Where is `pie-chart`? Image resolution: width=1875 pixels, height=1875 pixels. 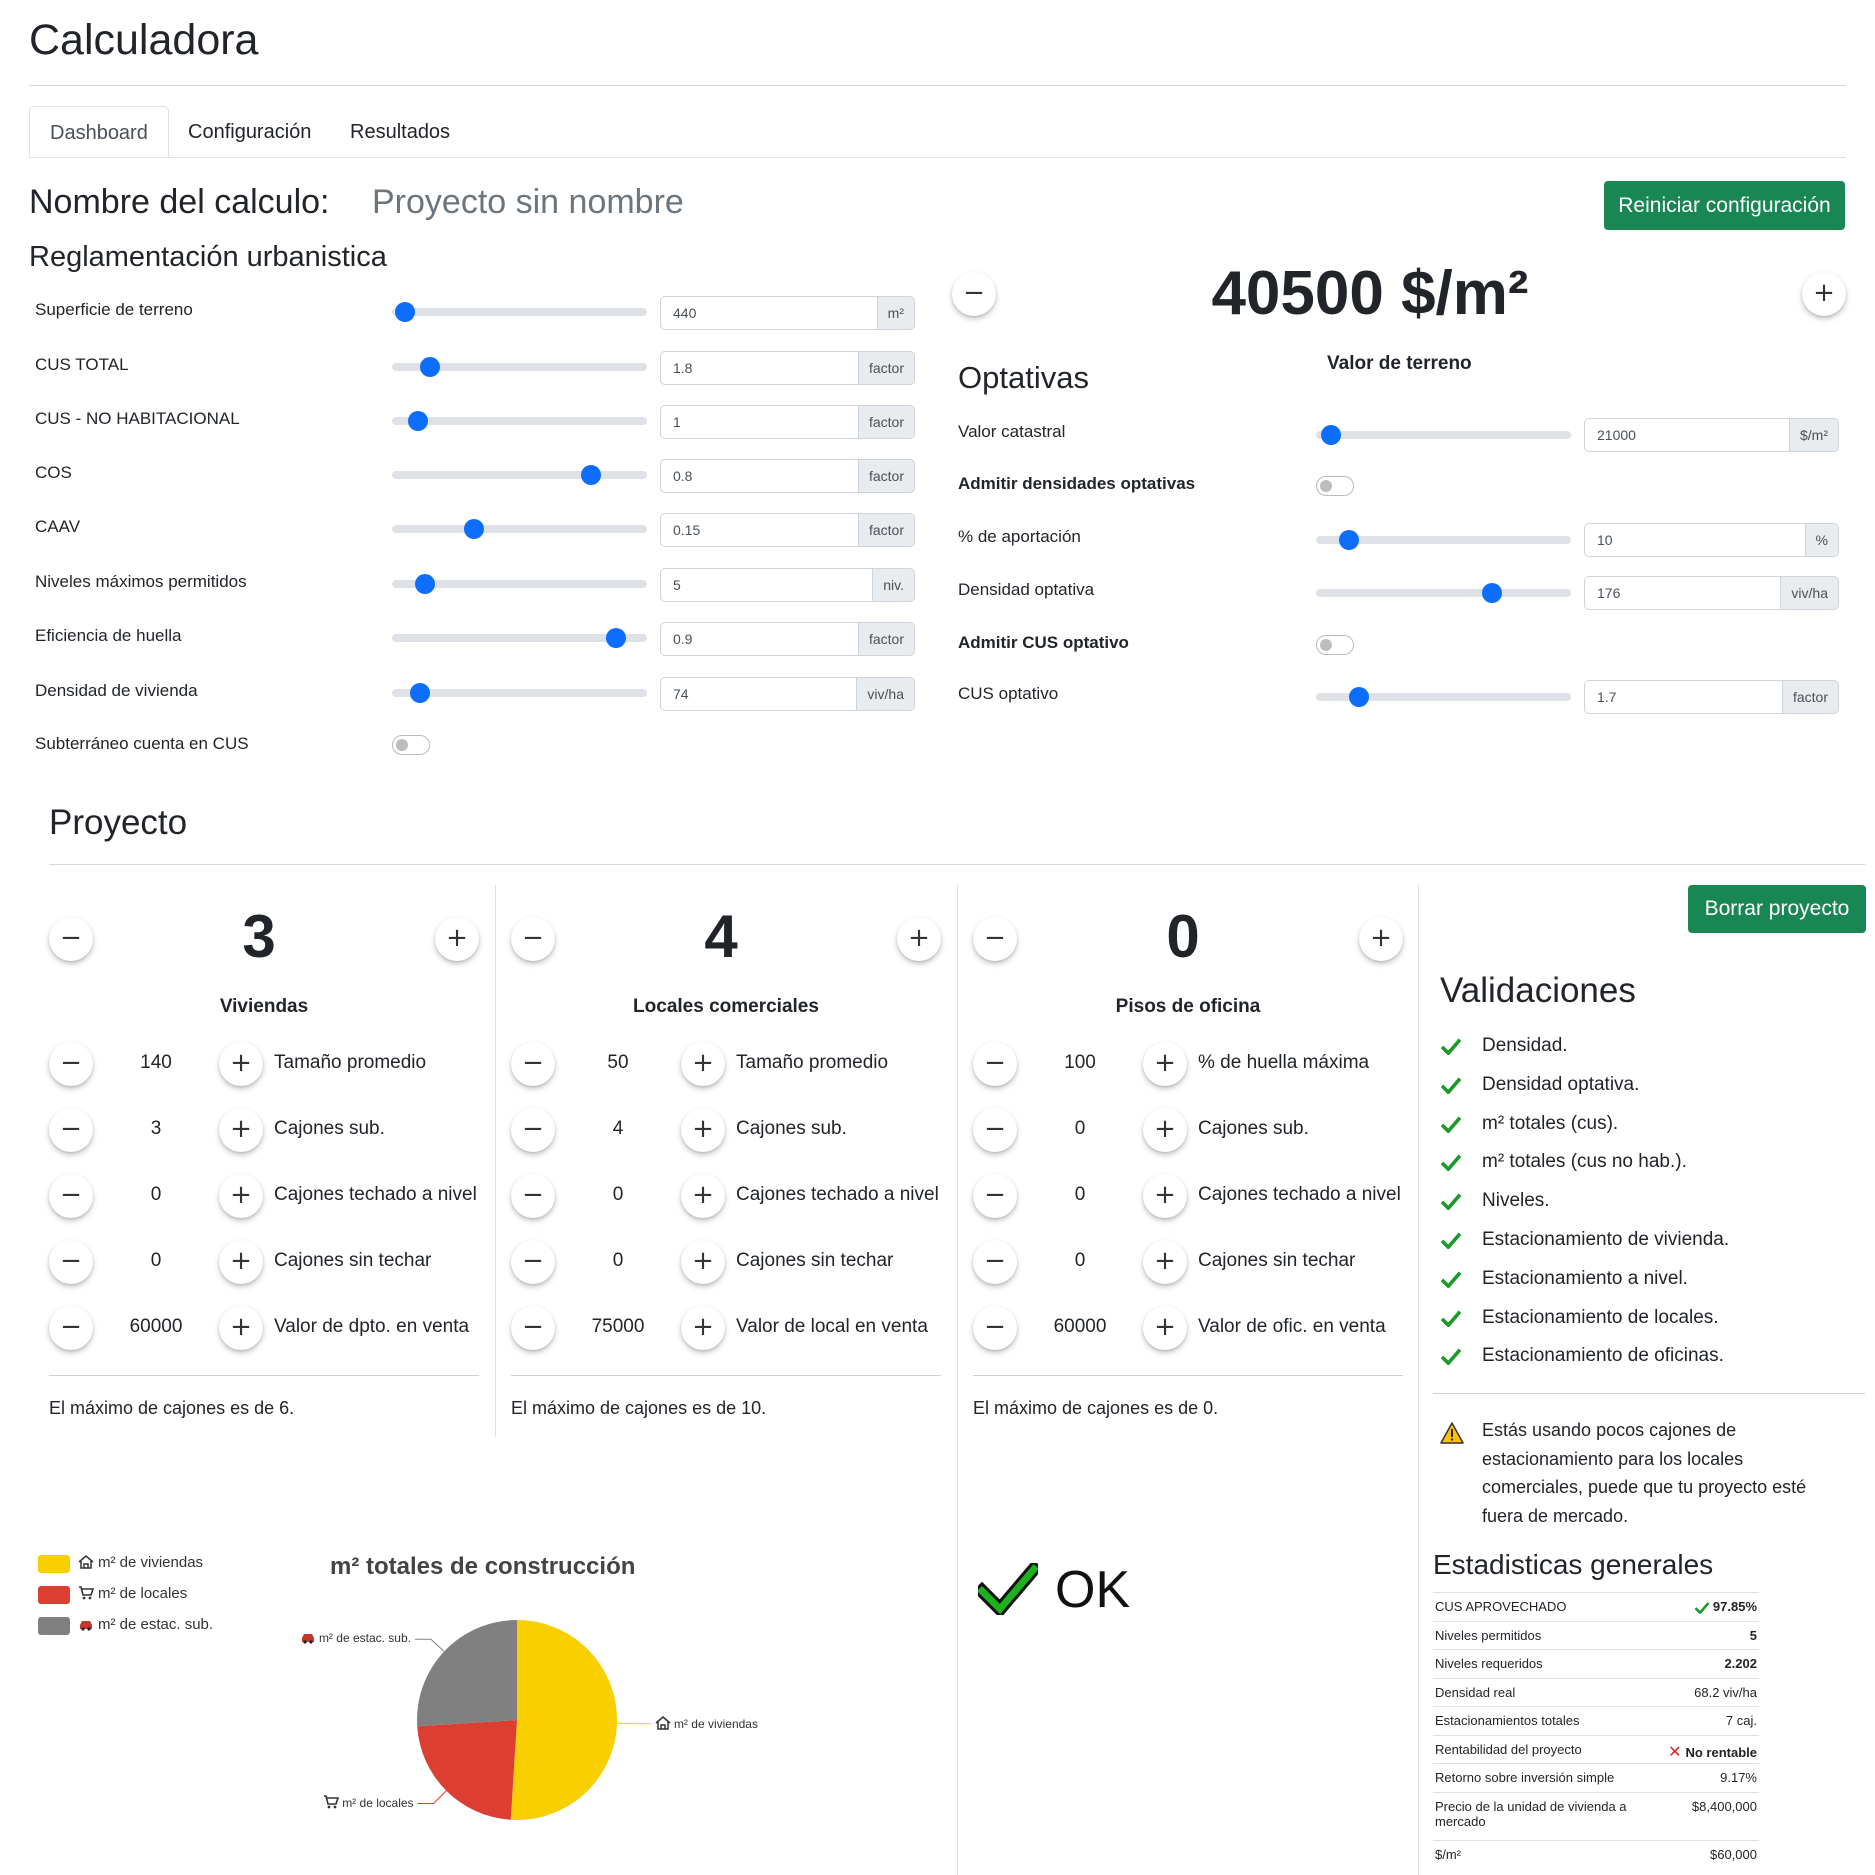
pie-chart is located at coordinates (532, 1720).